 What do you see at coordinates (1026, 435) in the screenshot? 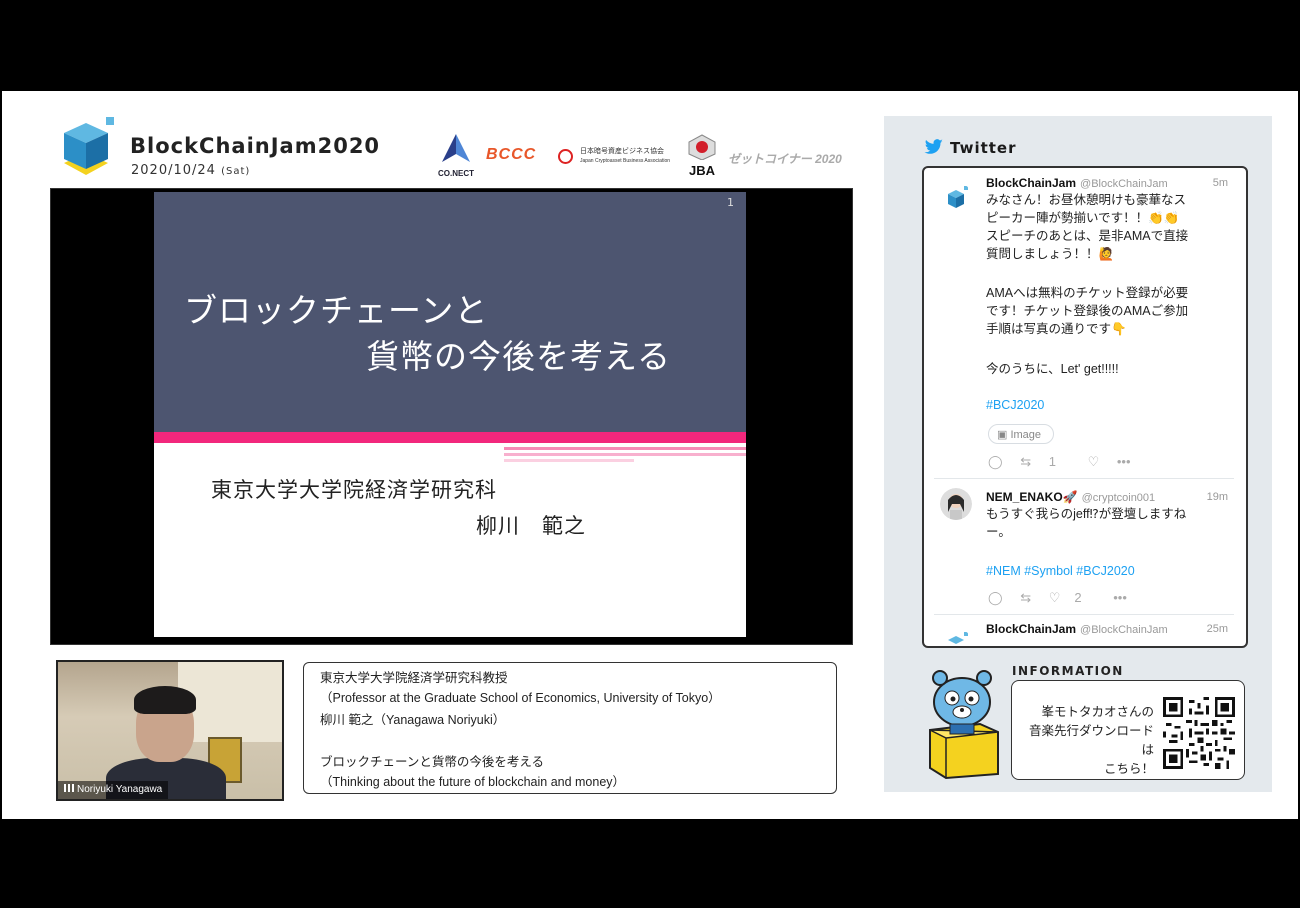
I see `tweet-image-label: Image` at bounding box center [1026, 435].